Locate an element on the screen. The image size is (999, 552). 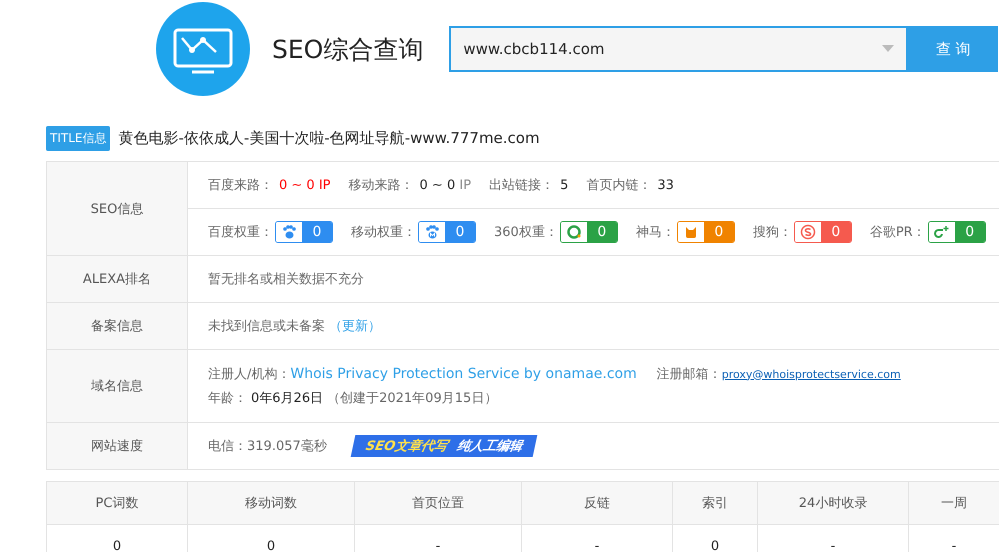
query-button: 查 询 is located at coordinates (953, 49).